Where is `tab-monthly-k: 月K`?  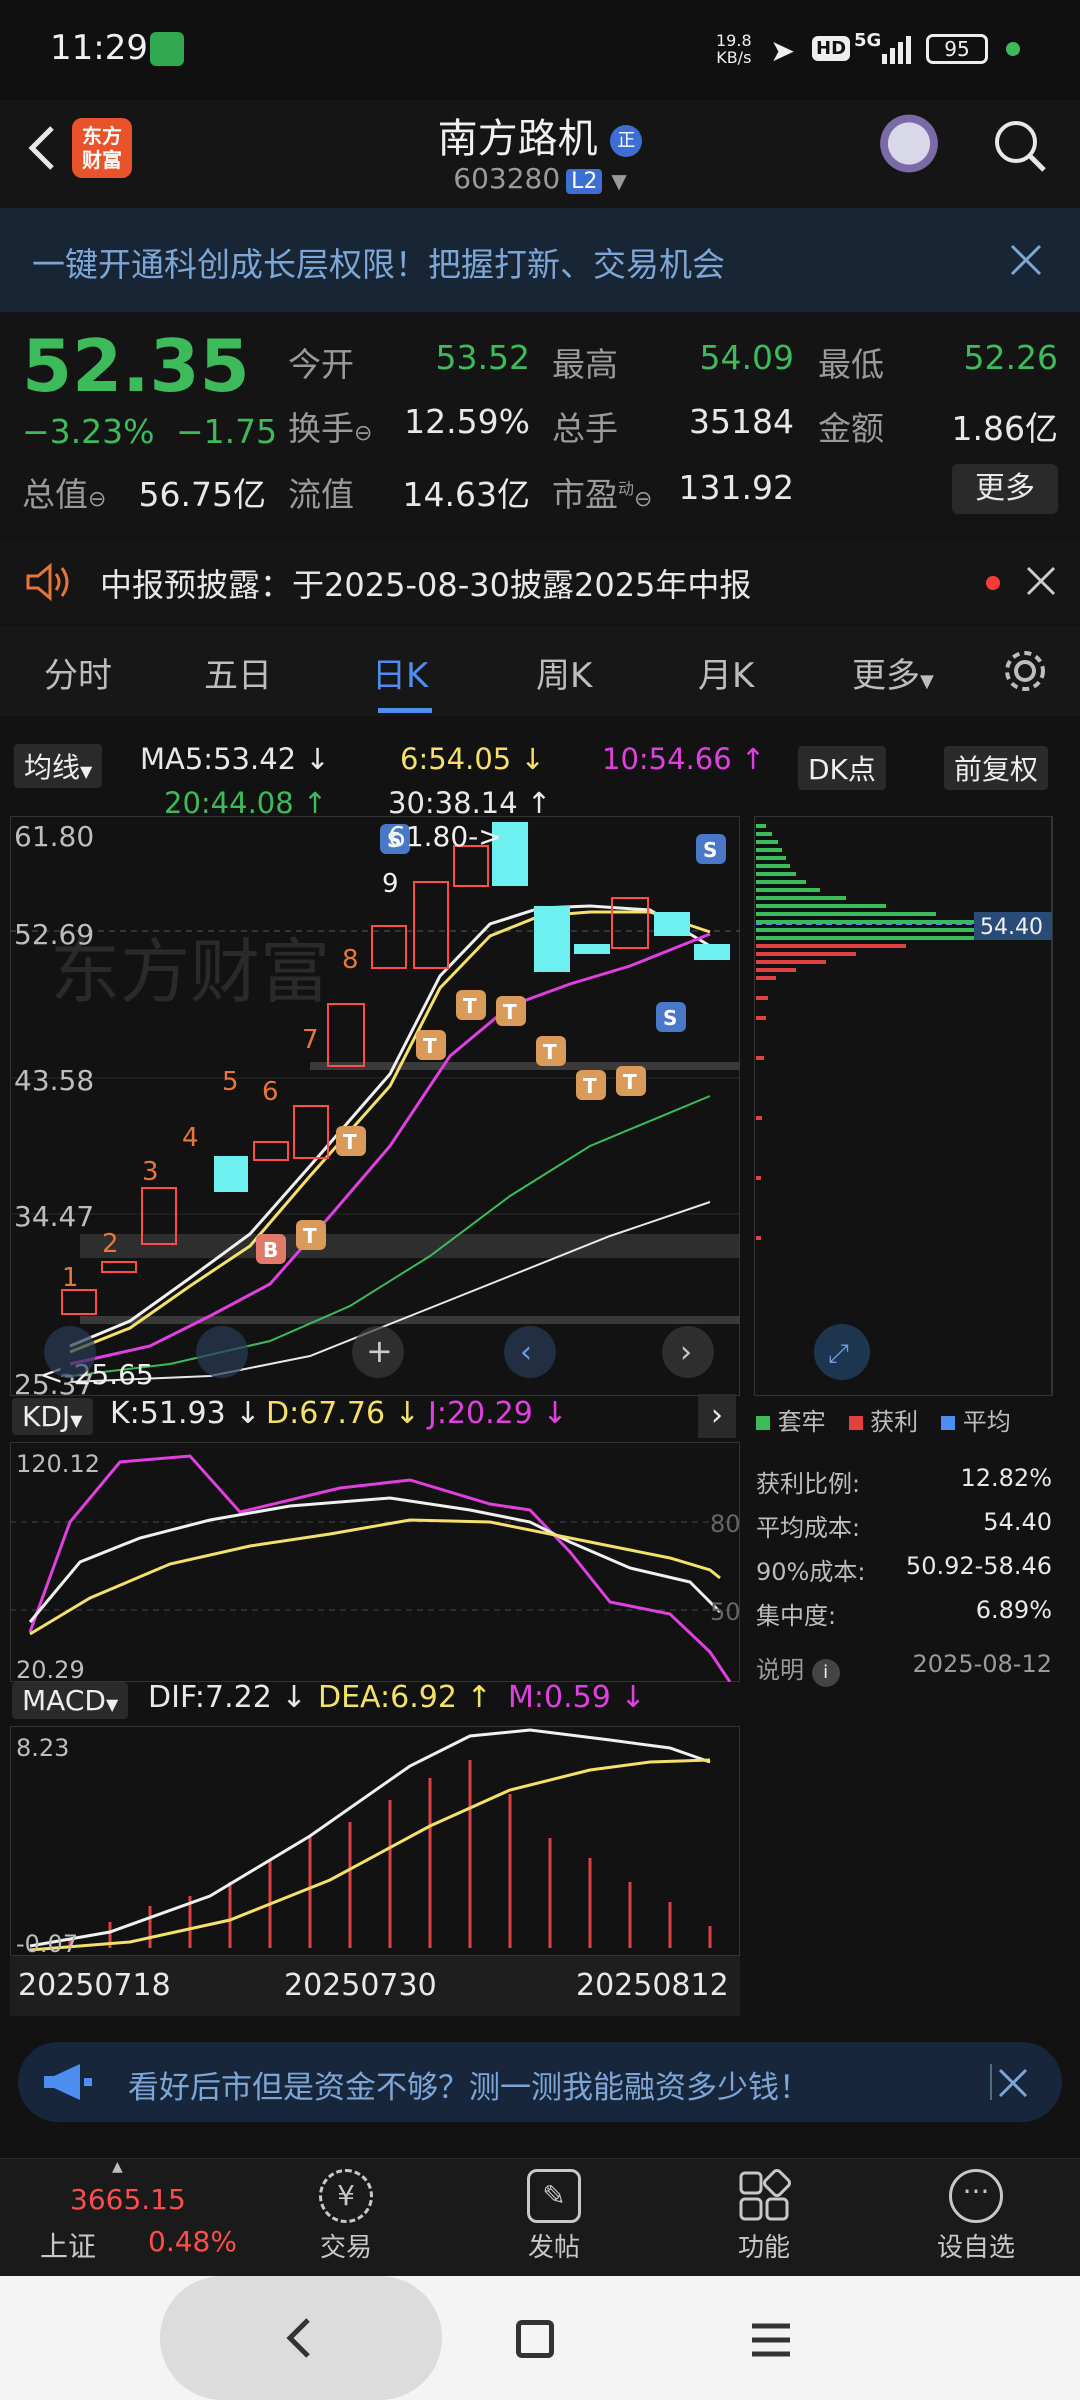 tab-monthly-k: 月K is located at coordinates (726, 672).